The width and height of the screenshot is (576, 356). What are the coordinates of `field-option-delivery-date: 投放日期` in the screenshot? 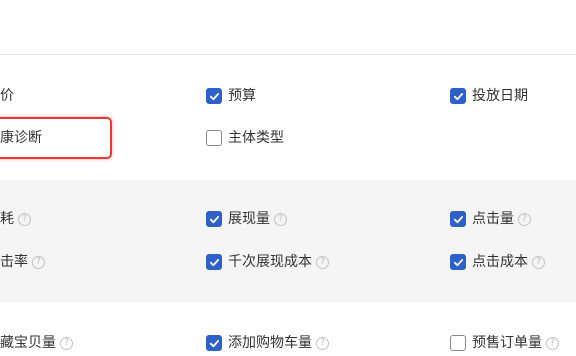 It's located at (489, 96).